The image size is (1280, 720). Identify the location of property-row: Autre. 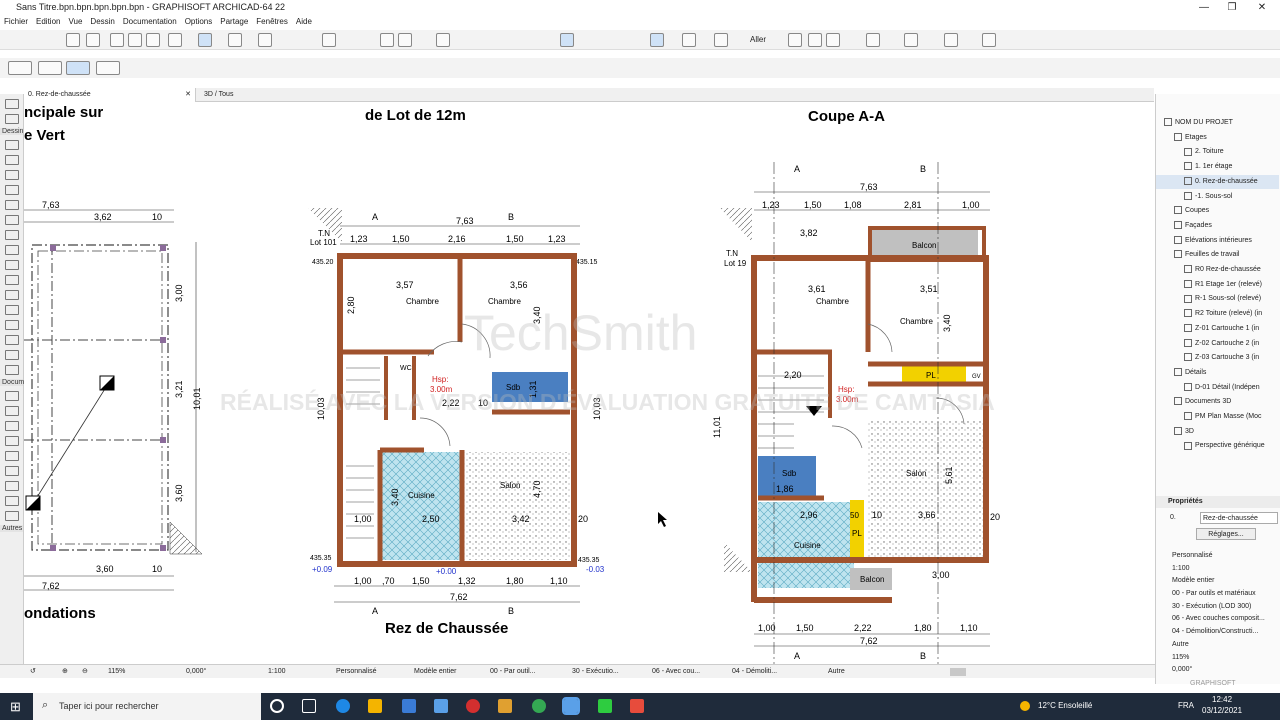
(1218, 645).